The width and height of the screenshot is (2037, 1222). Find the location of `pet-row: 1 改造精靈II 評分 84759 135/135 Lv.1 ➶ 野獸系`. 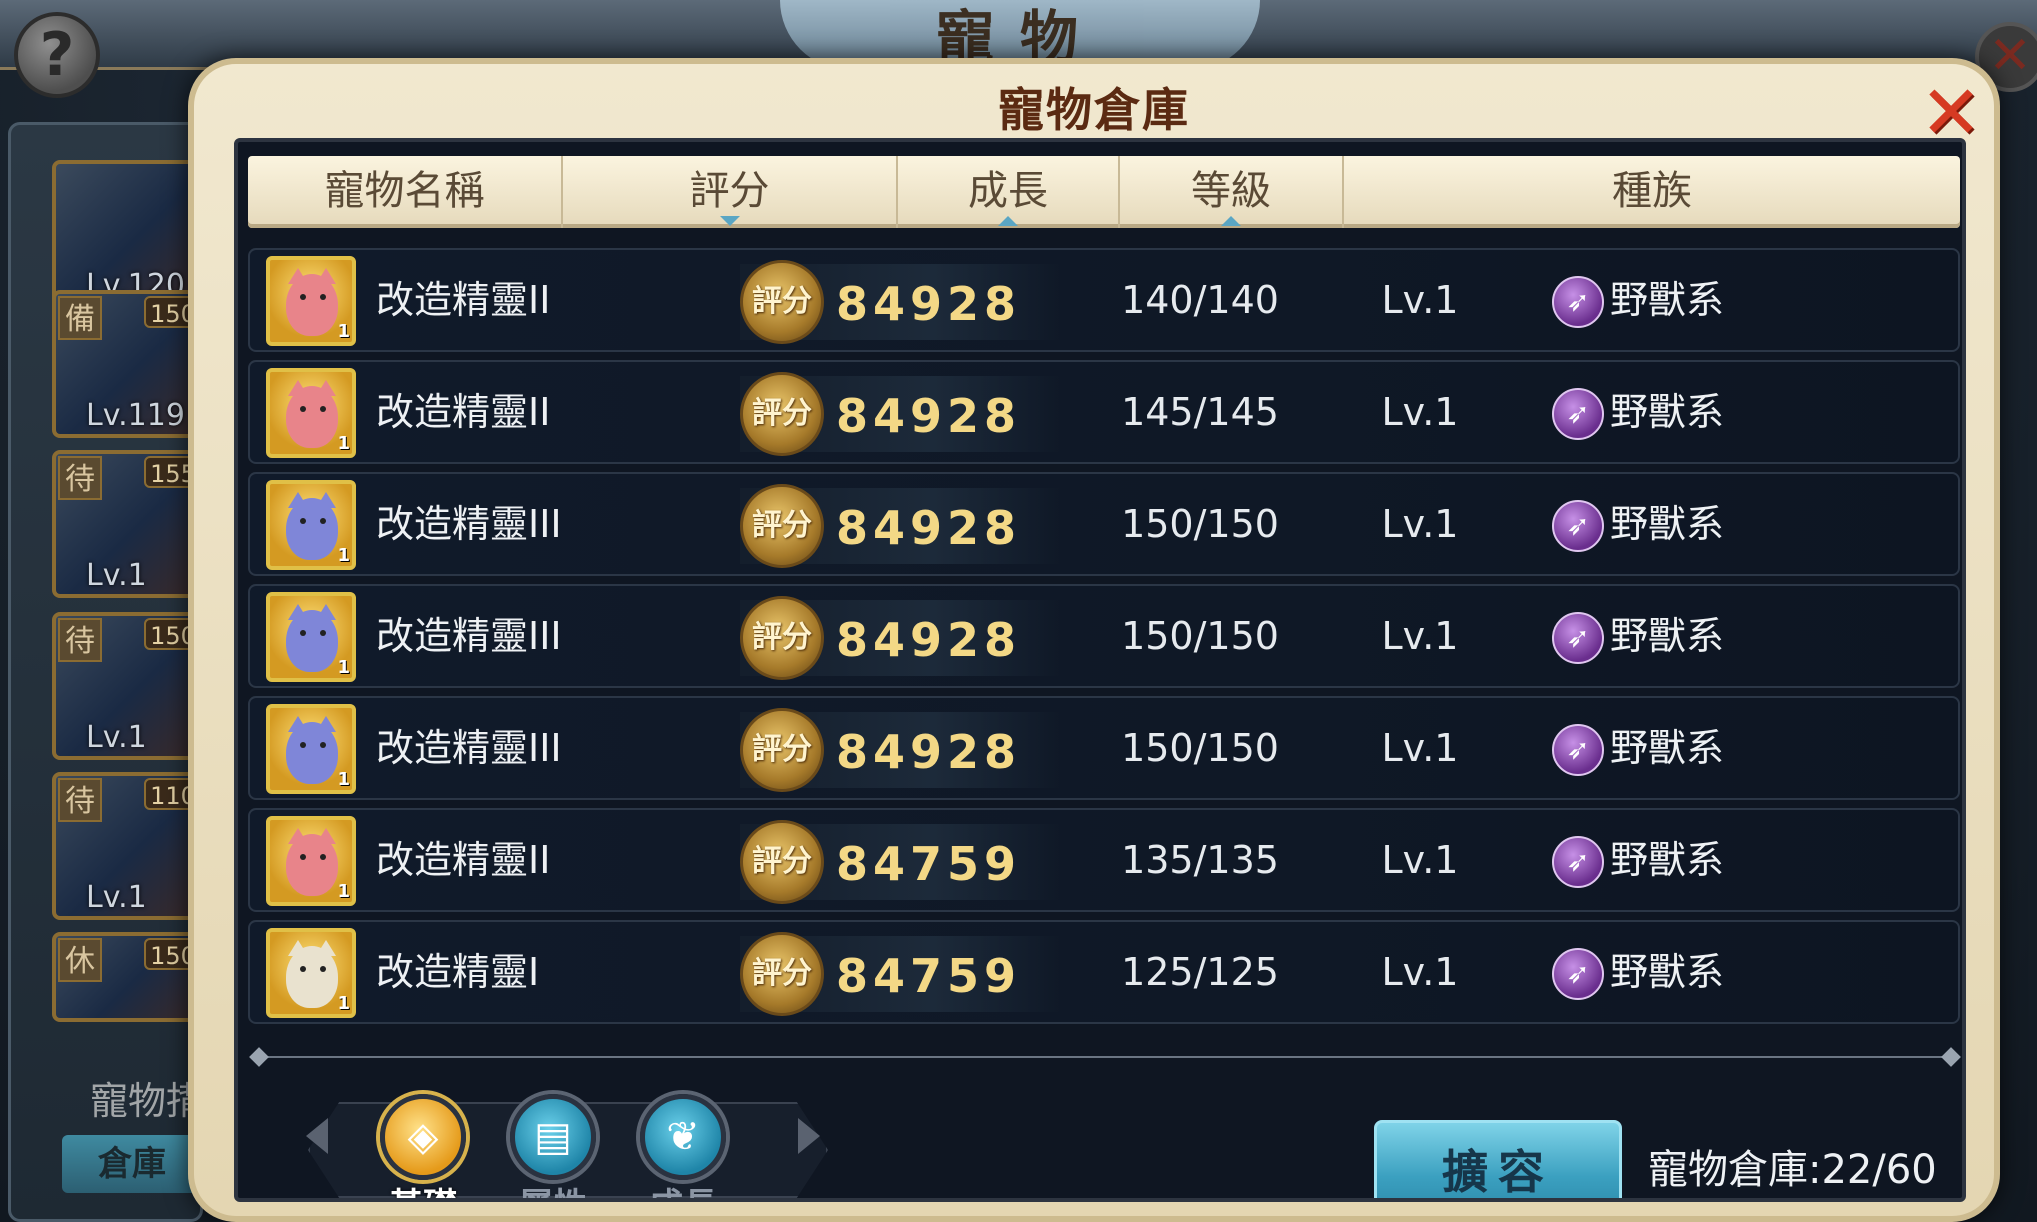

pet-row: 1 改造精靈II 評分 84759 135/135 Lv.1 ➶ 野獸系 is located at coordinates (1104, 860).